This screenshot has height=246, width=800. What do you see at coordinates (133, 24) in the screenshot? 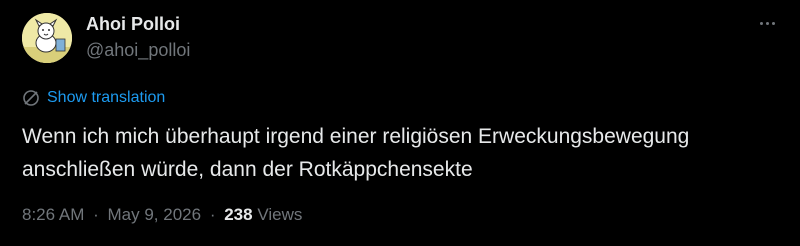
I see `author-display-name: Ahoi Polloi` at bounding box center [133, 24].